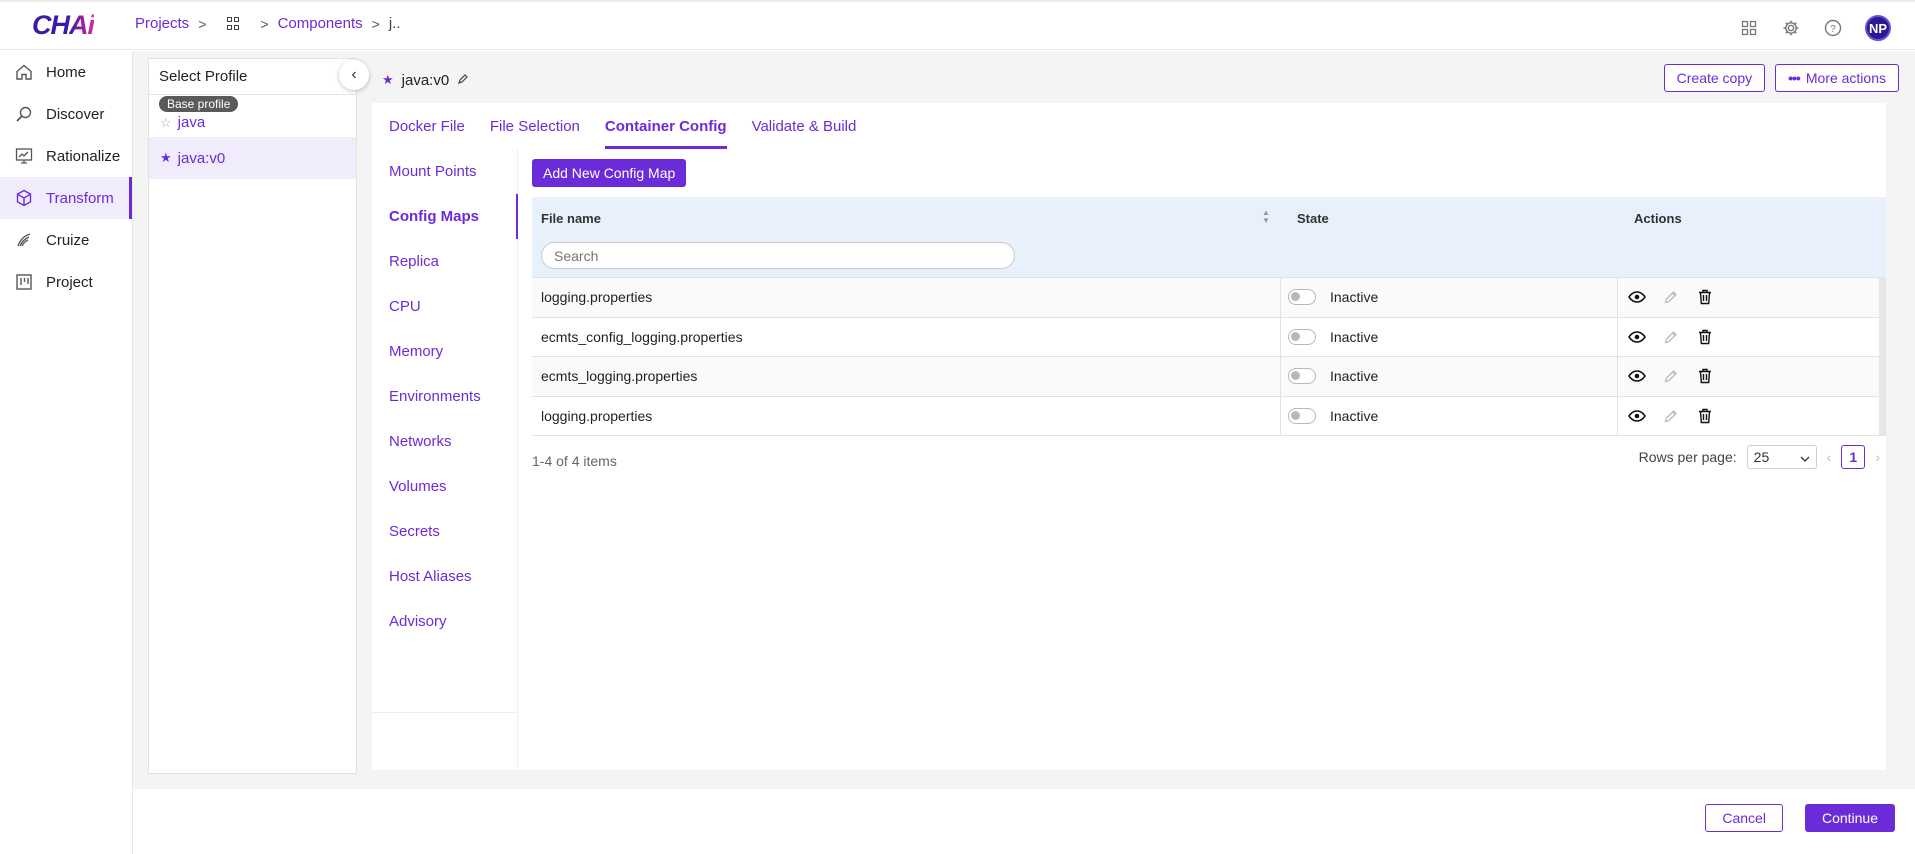 Image resolution: width=1915 pixels, height=854 pixels. What do you see at coordinates (1749, 28) in the screenshot?
I see `apps-grid-icon` at bounding box center [1749, 28].